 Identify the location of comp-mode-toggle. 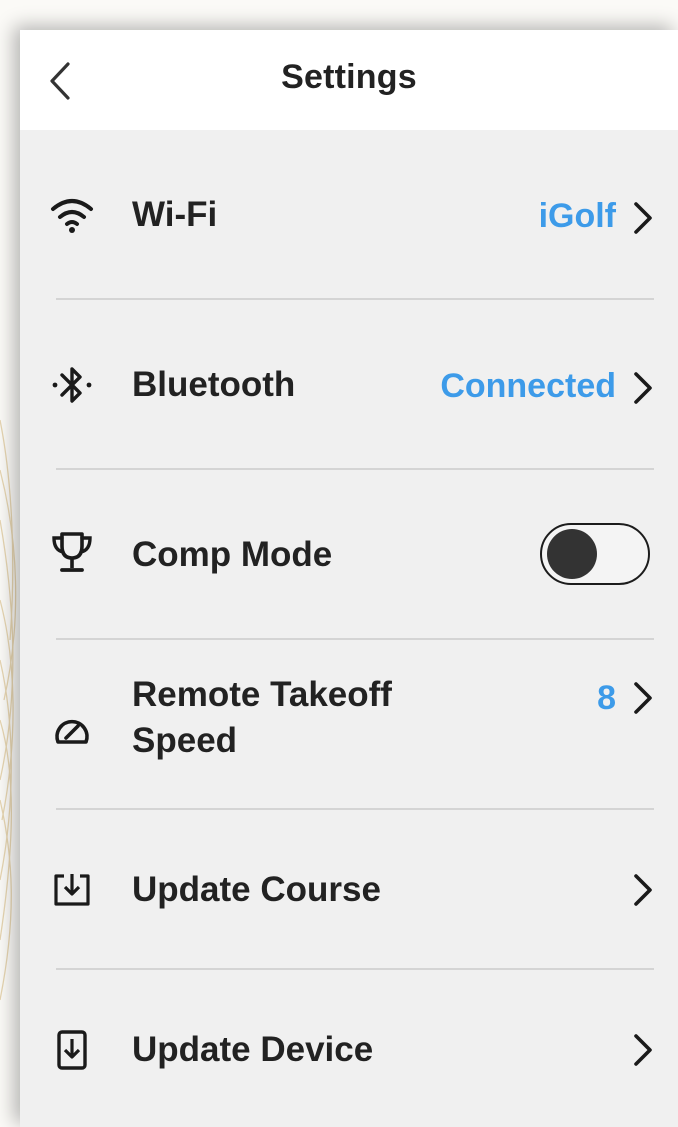
(595, 554).